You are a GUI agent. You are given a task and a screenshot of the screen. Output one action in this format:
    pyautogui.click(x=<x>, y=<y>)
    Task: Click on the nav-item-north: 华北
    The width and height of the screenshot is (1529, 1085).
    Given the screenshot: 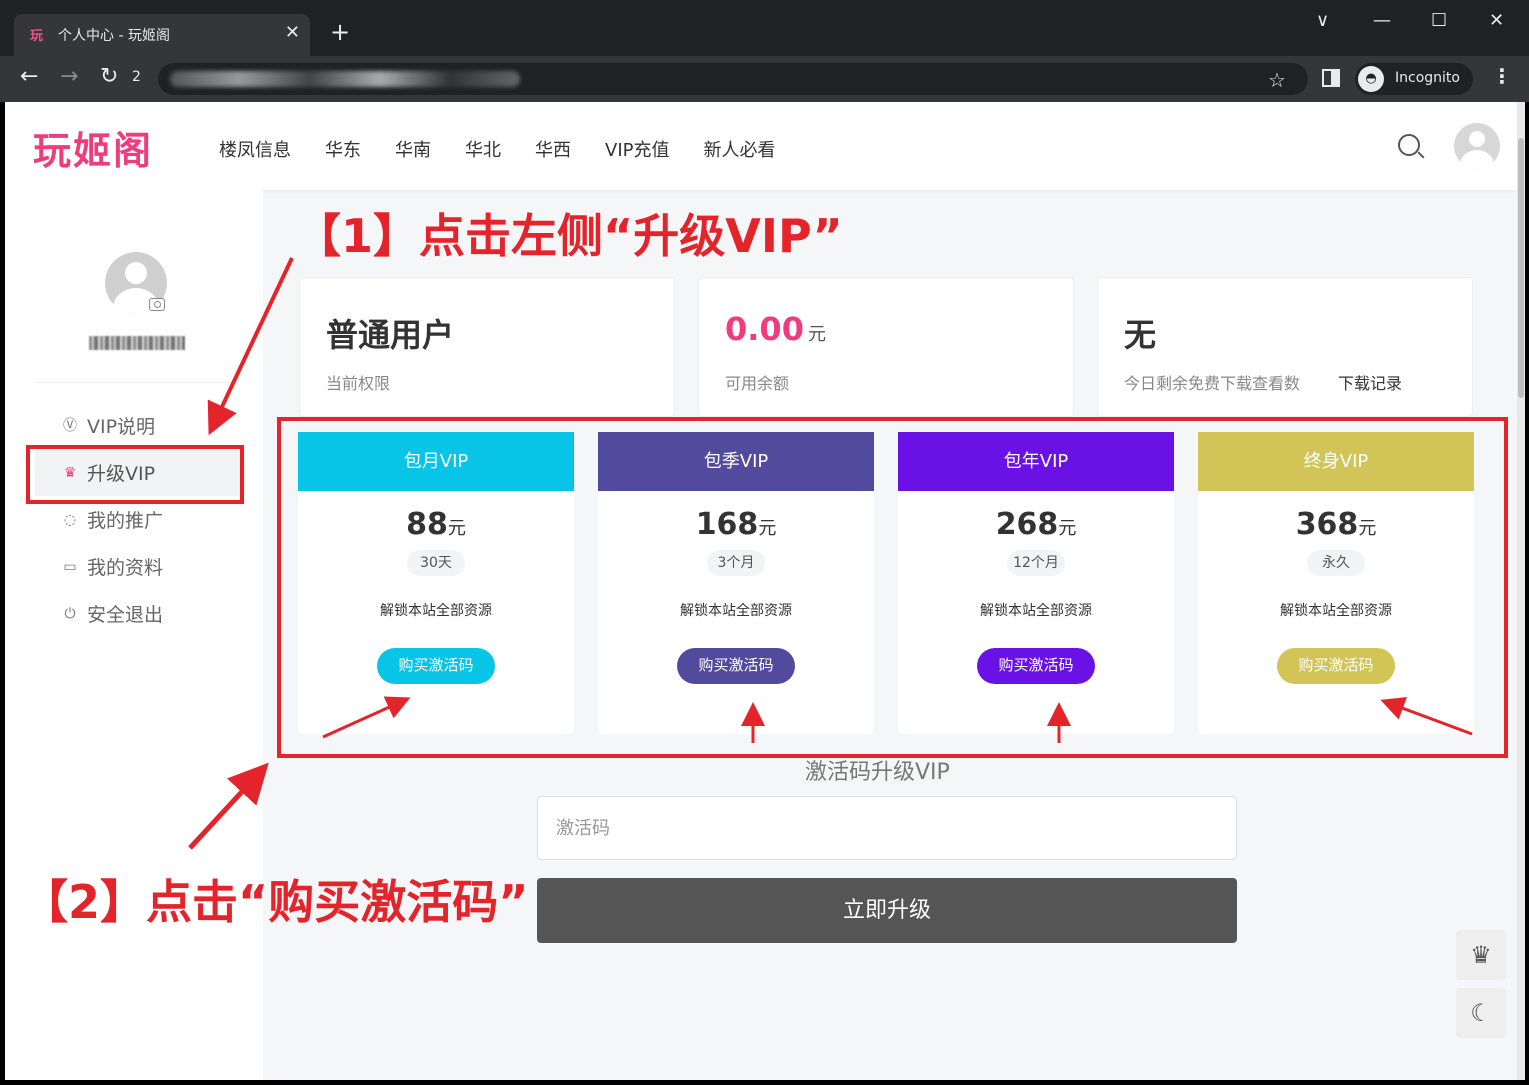 What is the action you would take?
    pyautogui.click(x=483, y=149)
    